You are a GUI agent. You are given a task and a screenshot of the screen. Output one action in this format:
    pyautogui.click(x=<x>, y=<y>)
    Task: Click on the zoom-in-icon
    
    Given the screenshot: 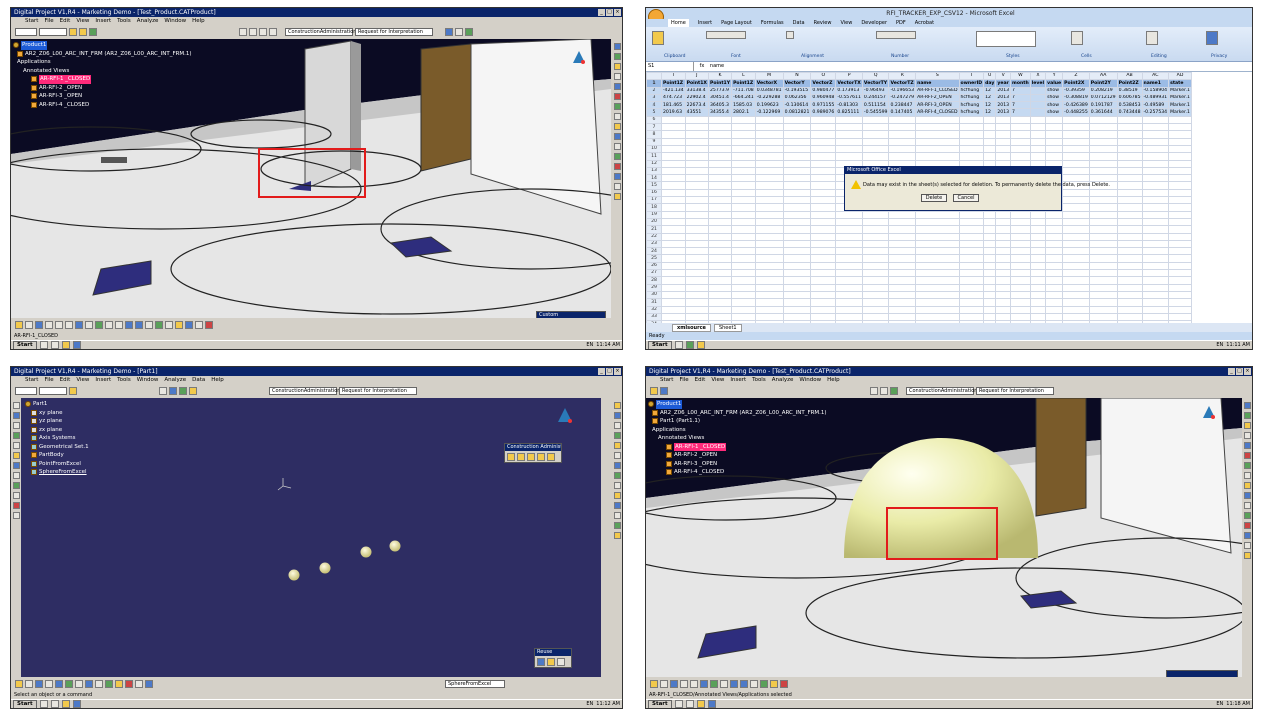 What is the action you would take?
    pyautogui.click(x=129, y=325)
    